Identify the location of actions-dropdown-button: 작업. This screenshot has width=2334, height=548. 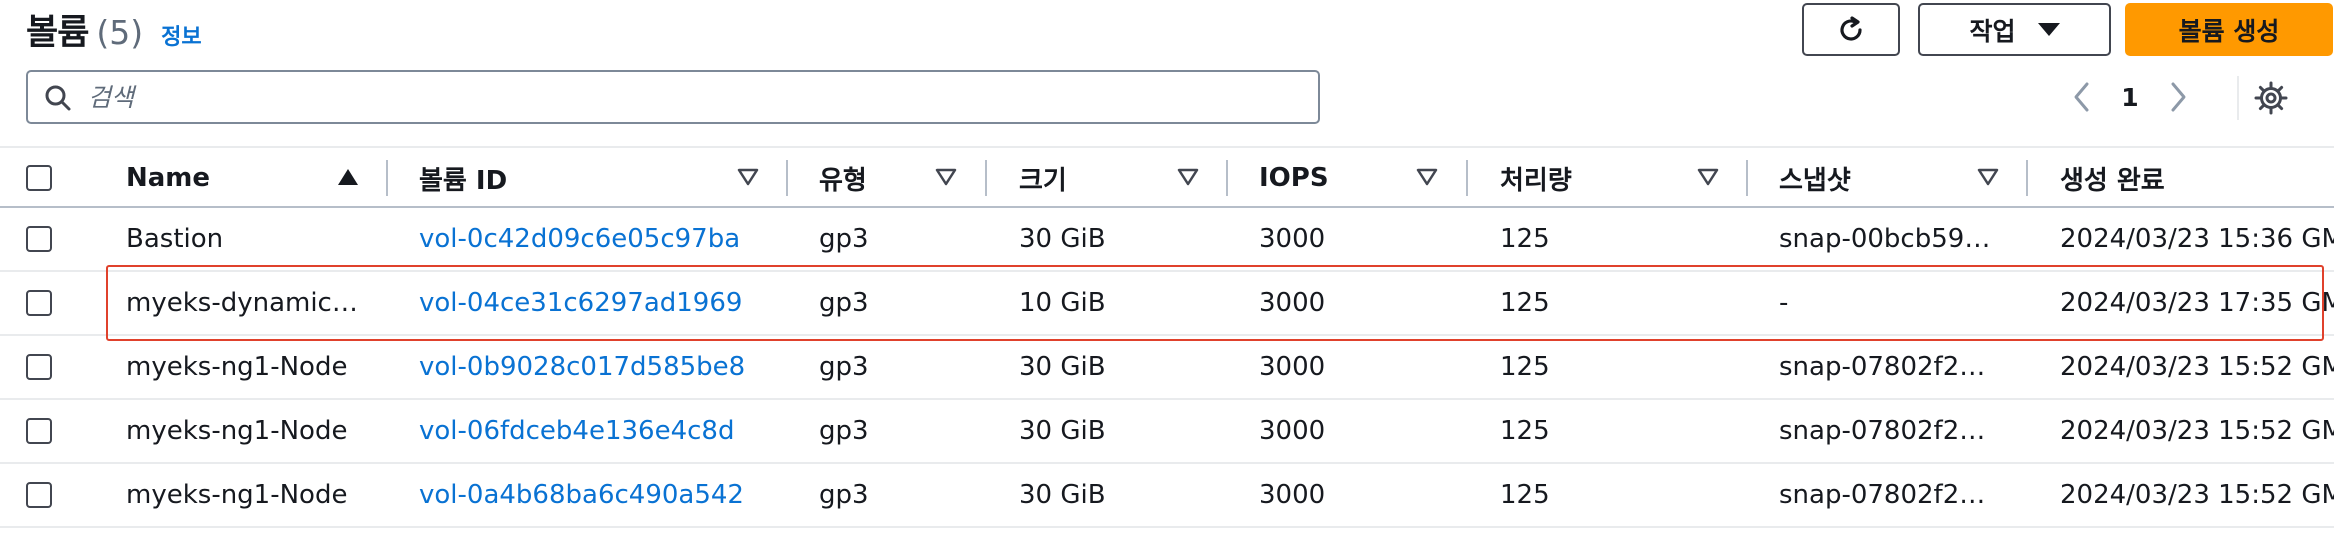
(2014, 29).